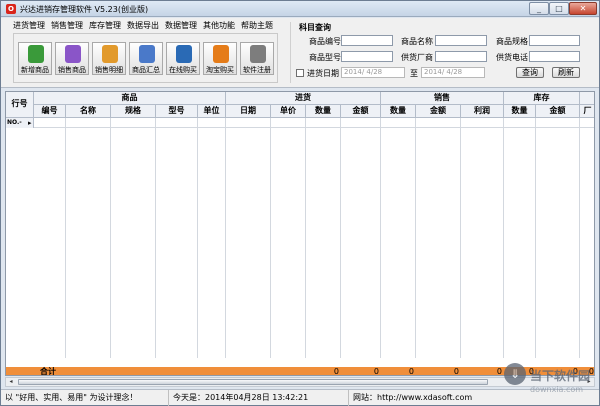 The width and height of the screenshot is (600, 406). What do you see at coordinates (482, 111) in the screenshot?
I see `col-profit: 利润` at bounding box center [482, 111].